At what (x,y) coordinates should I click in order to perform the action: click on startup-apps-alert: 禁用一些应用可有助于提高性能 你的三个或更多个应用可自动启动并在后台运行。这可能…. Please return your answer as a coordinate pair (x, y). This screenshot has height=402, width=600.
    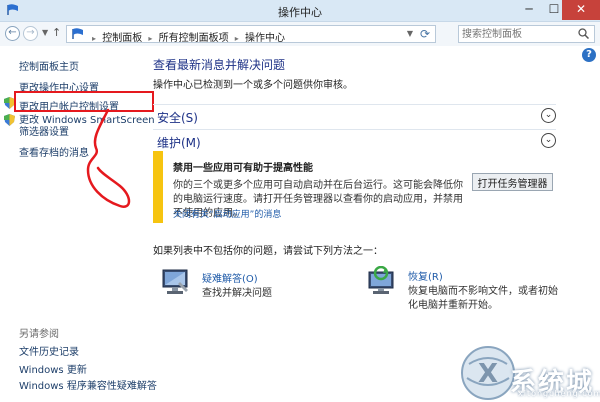
    Looking at the image, I should click on (355, 187).